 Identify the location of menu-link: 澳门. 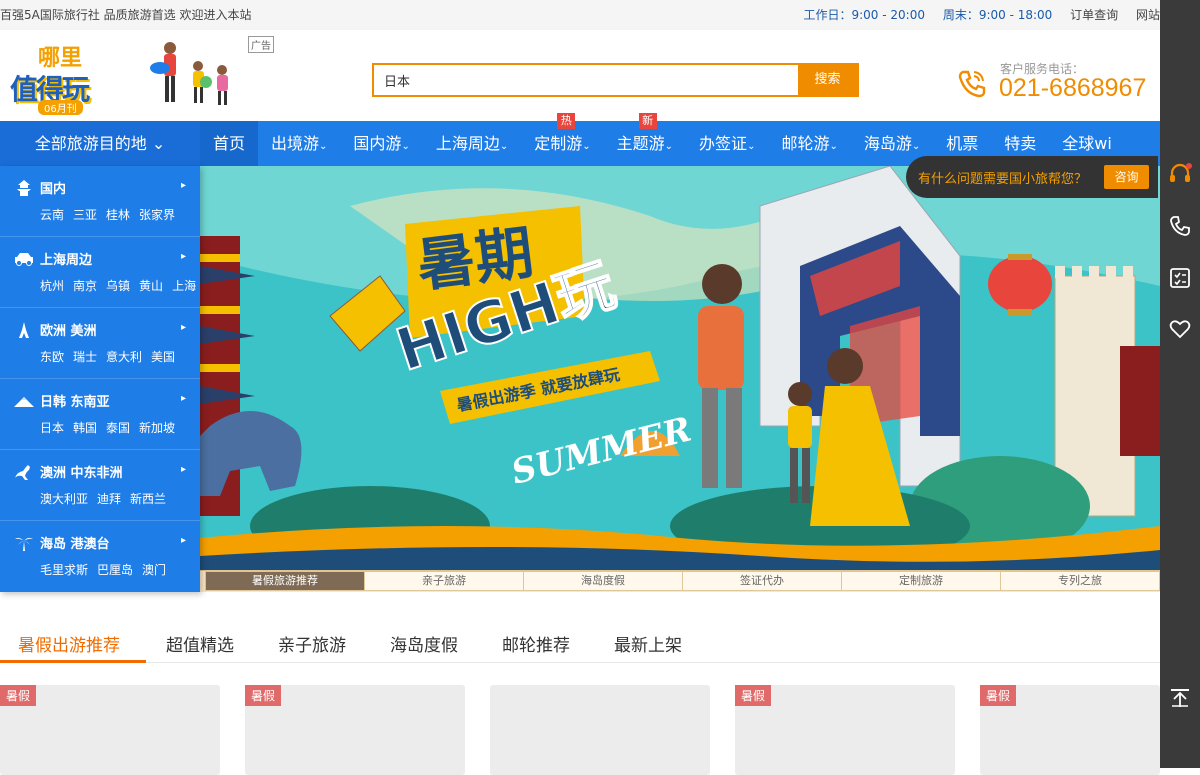
(154, 570).